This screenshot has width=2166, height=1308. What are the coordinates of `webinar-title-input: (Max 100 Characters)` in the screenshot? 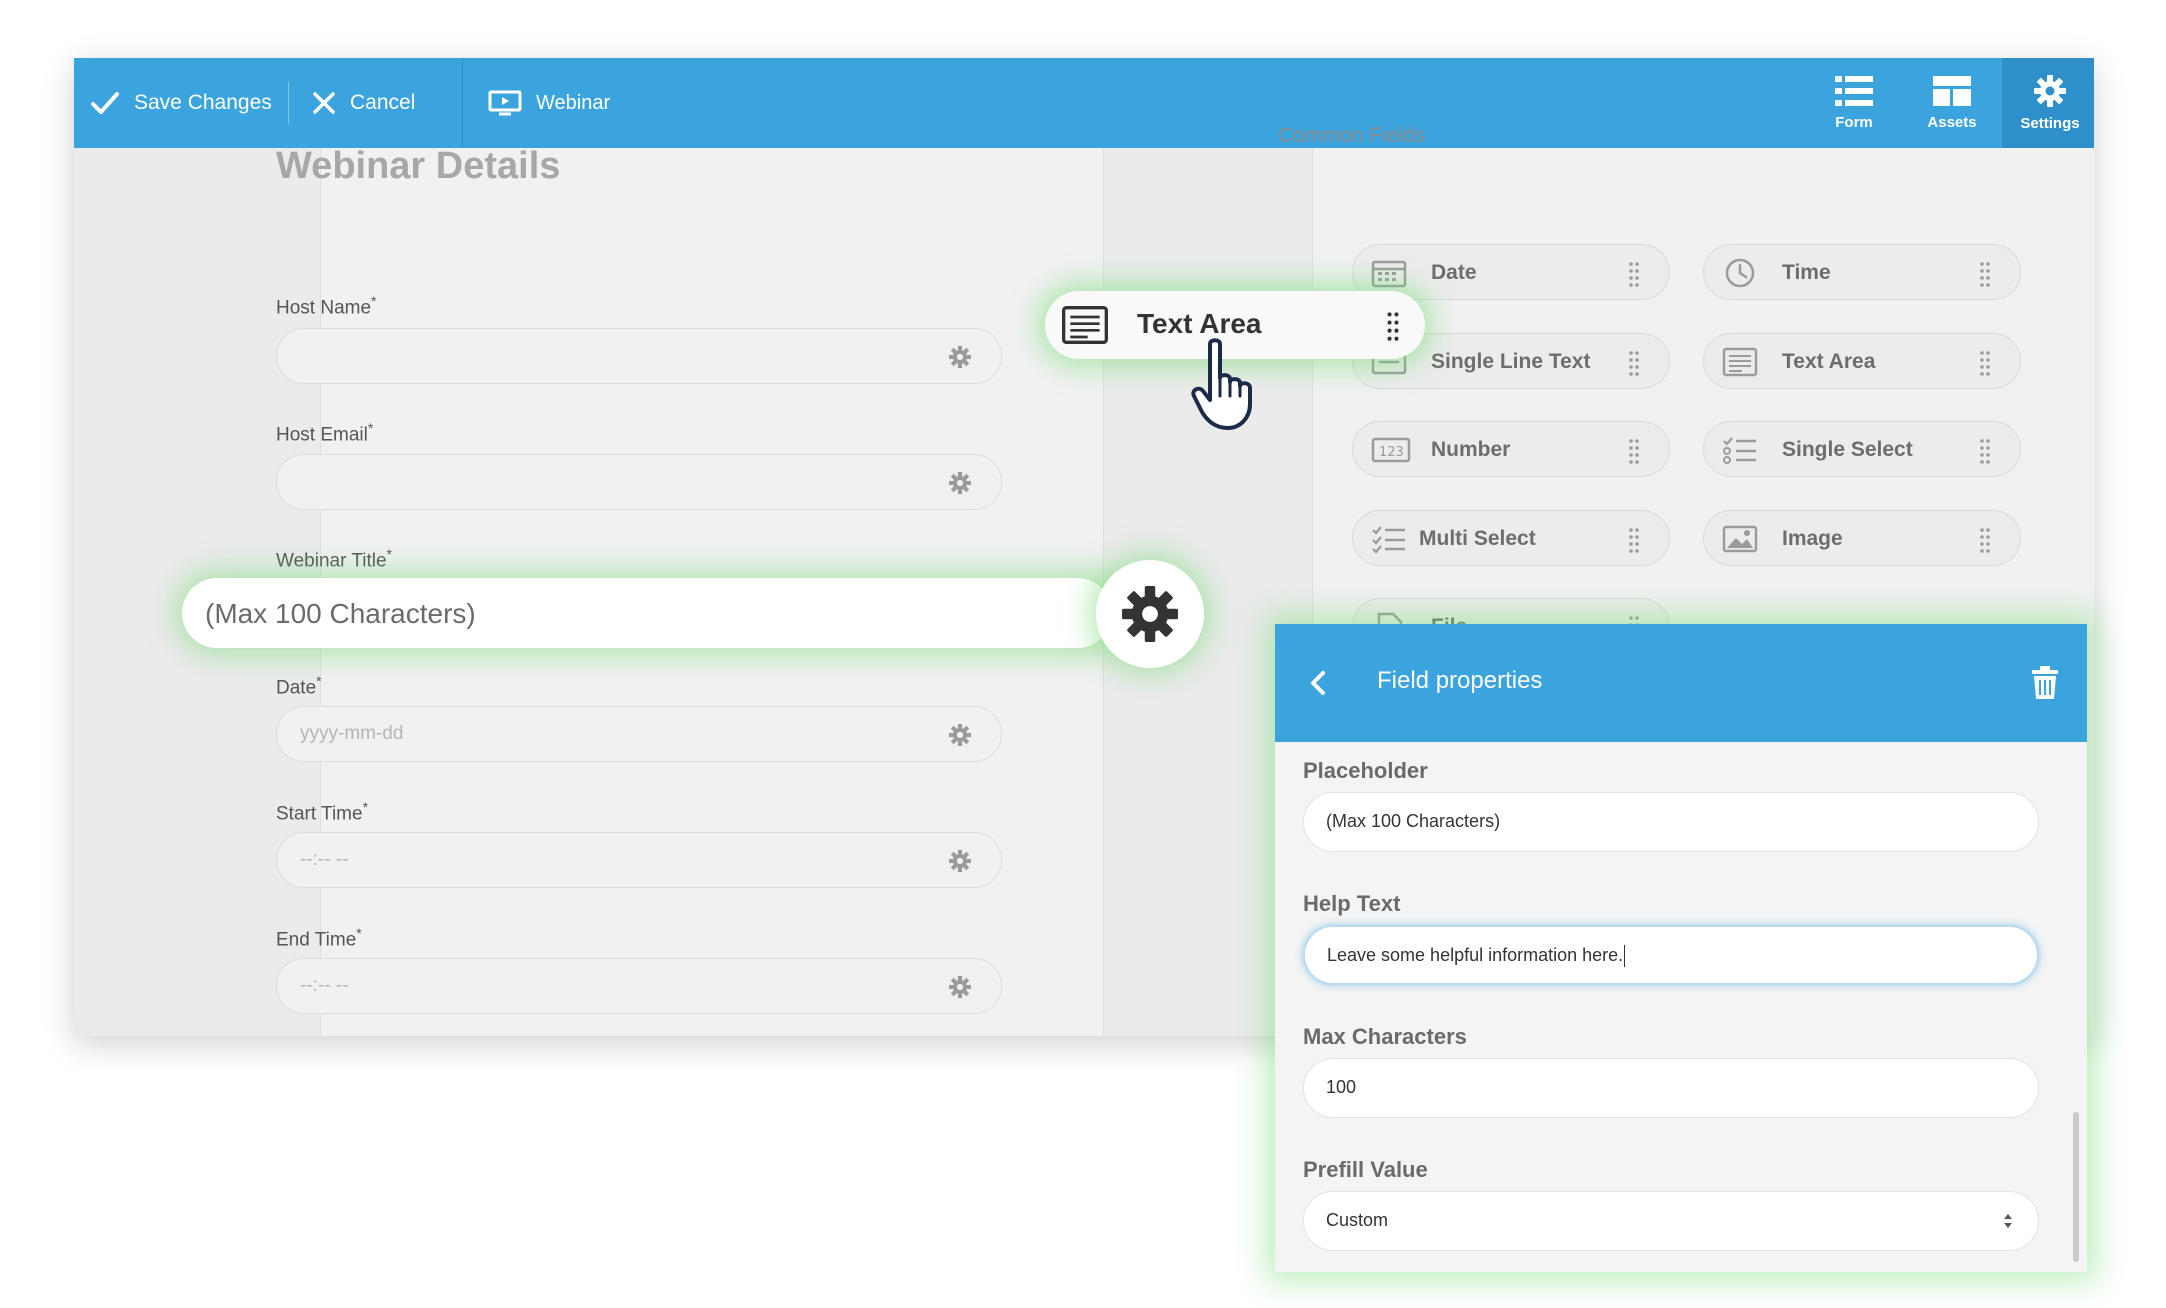 It's located at (647, 613).